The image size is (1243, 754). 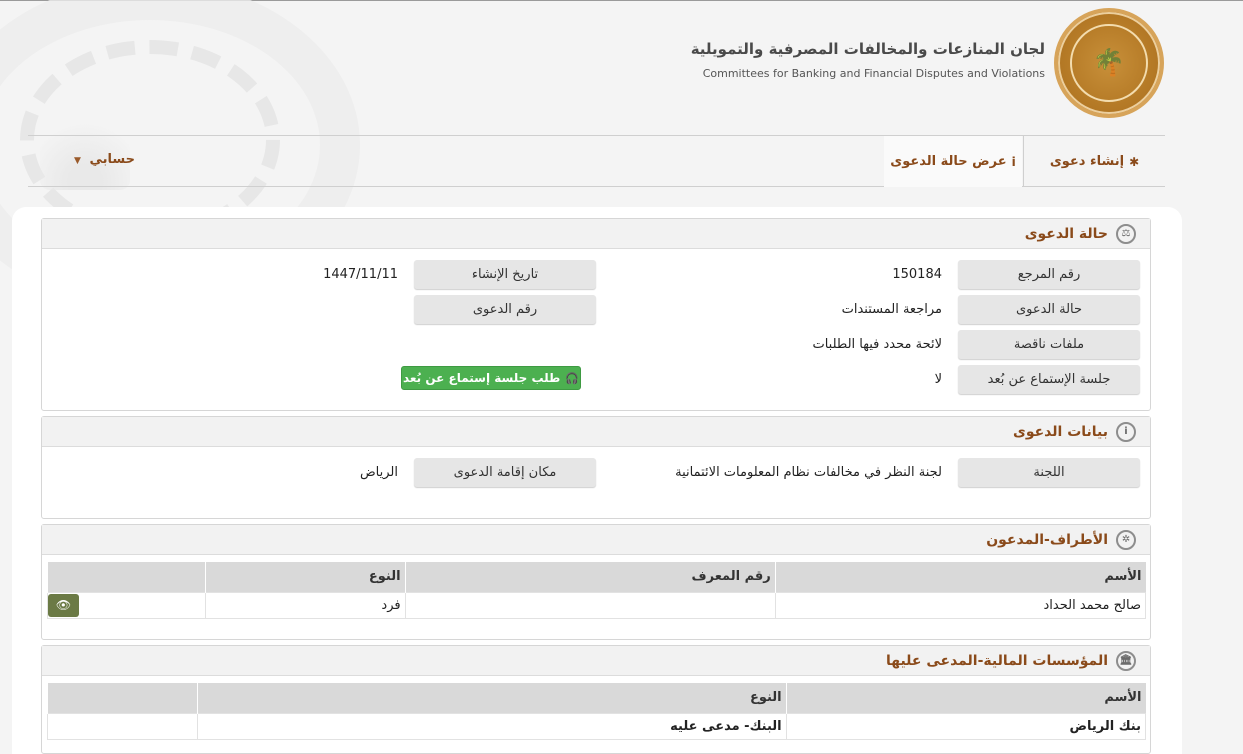 I want to click on request-remote-hearing-button: 🎧 طلب جلسة إستماع عن بُعد, so click(x=491, y=378).